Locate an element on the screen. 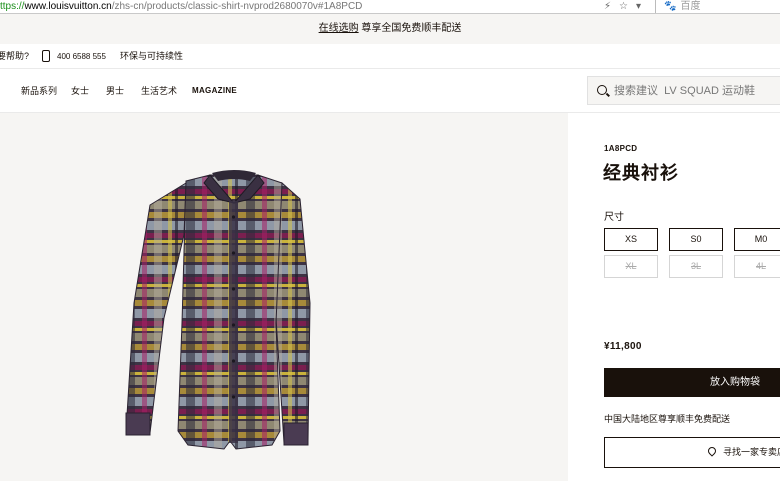 The width and height of the screenshot is (780, 486). product-price: ¥11,800 is located at coordinates (623, 346).